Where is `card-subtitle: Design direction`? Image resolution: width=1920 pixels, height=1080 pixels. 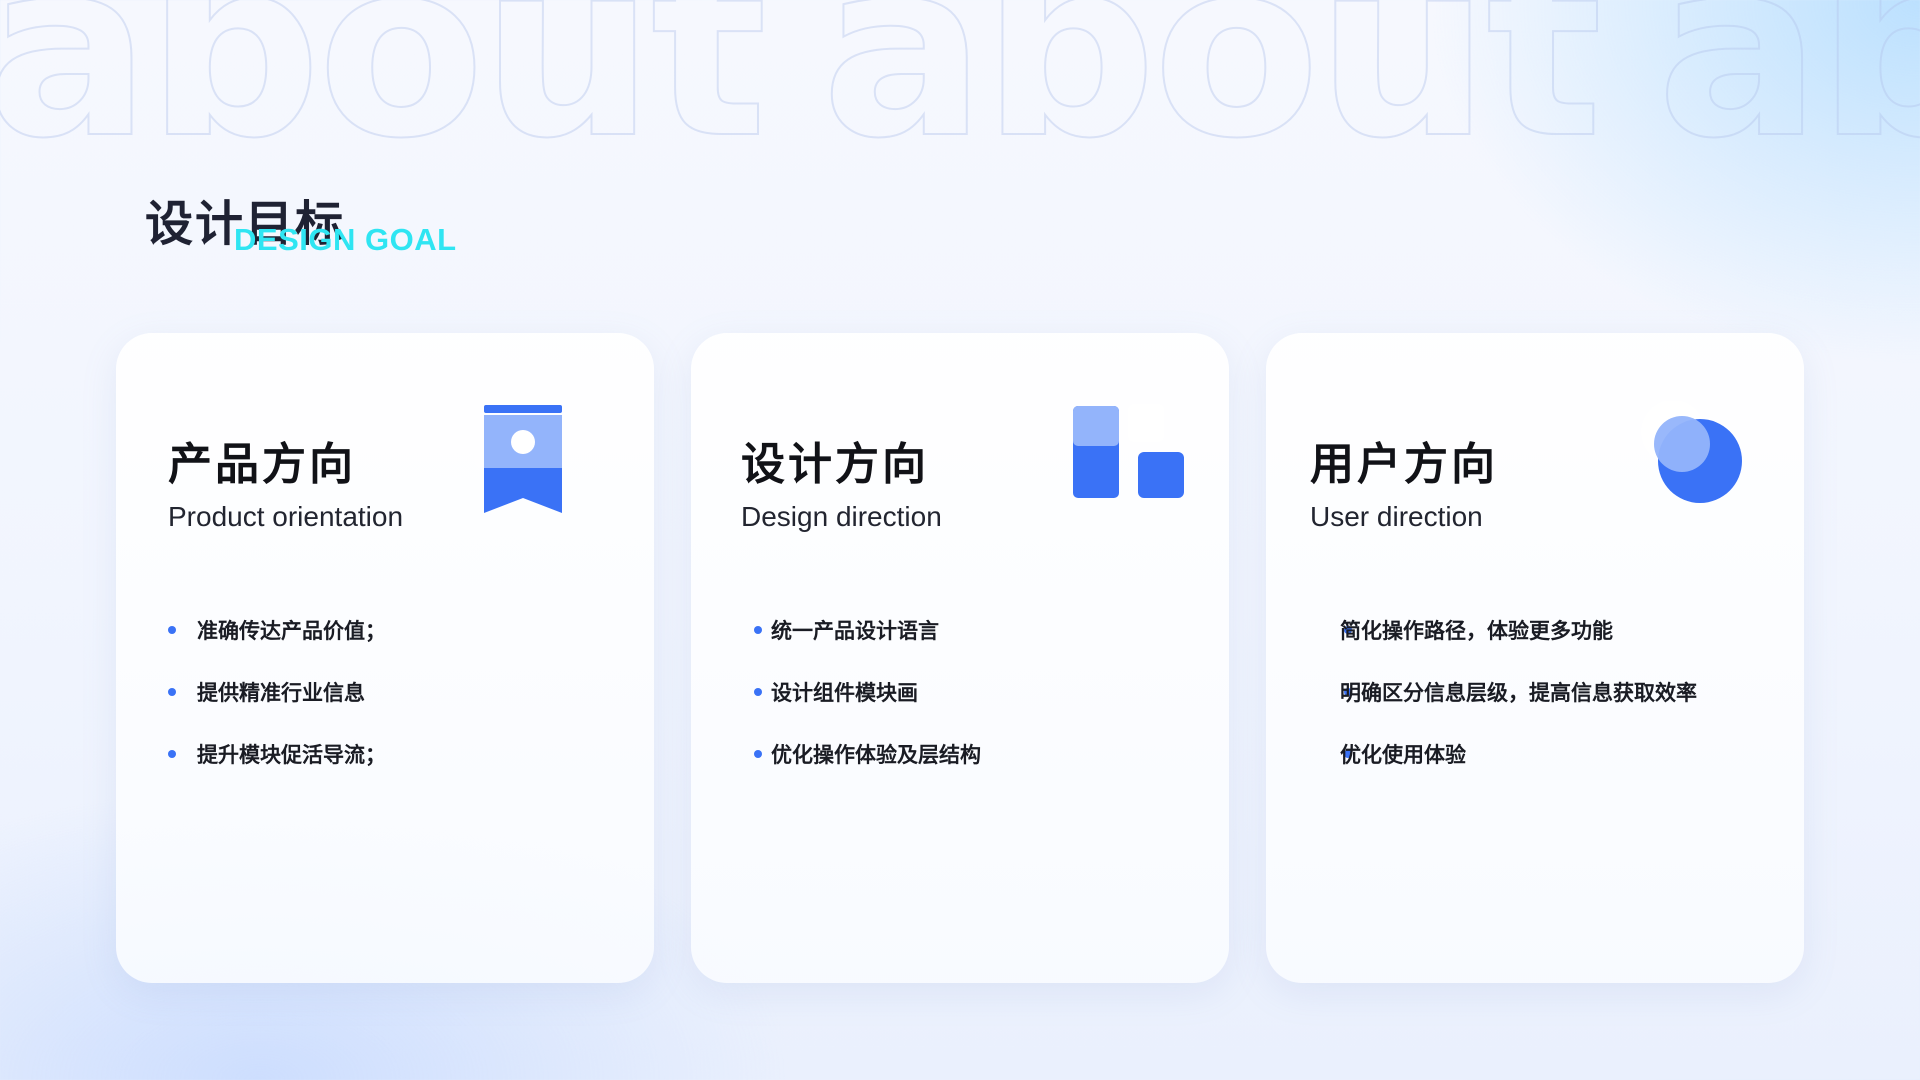
card-subtitle: Design direction is located at coordinates (841, 516).